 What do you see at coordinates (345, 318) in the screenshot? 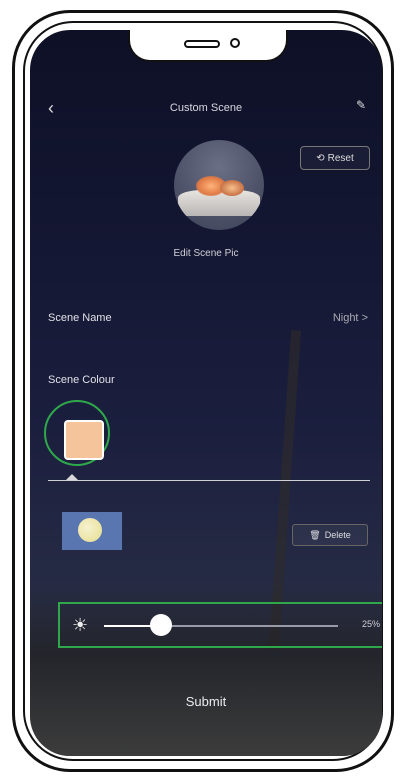
I see `scene-name-text: Night` at bounding box center [345, 318].